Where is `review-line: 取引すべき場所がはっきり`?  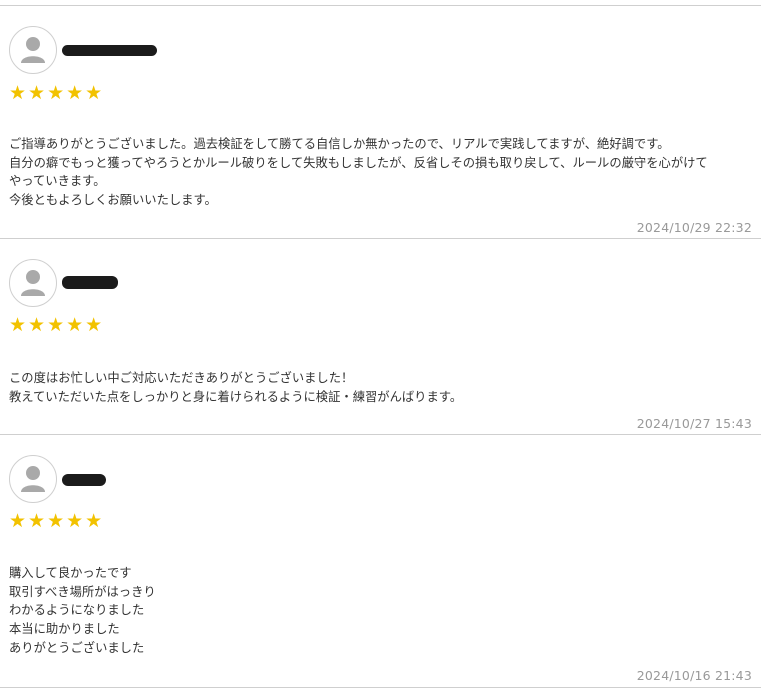
review-line: 取引すべき場所がはっきり is located at coordinates (82, 591).